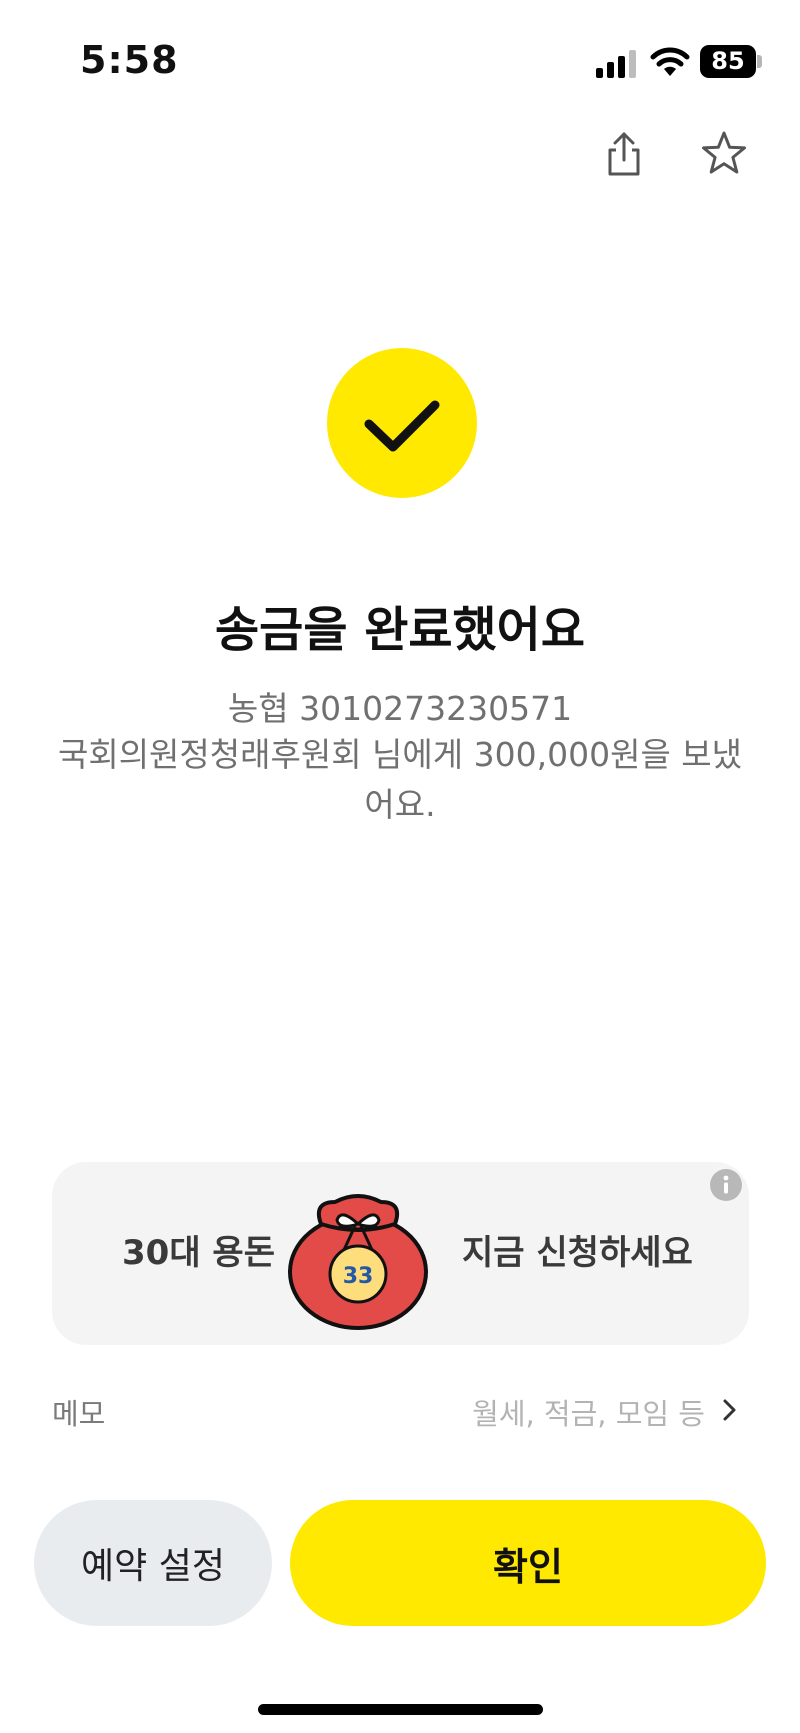 This screenshot has height=1733, width=800. I want to click on reserve-settings-button: 예약 설정, so click(153, 1563).